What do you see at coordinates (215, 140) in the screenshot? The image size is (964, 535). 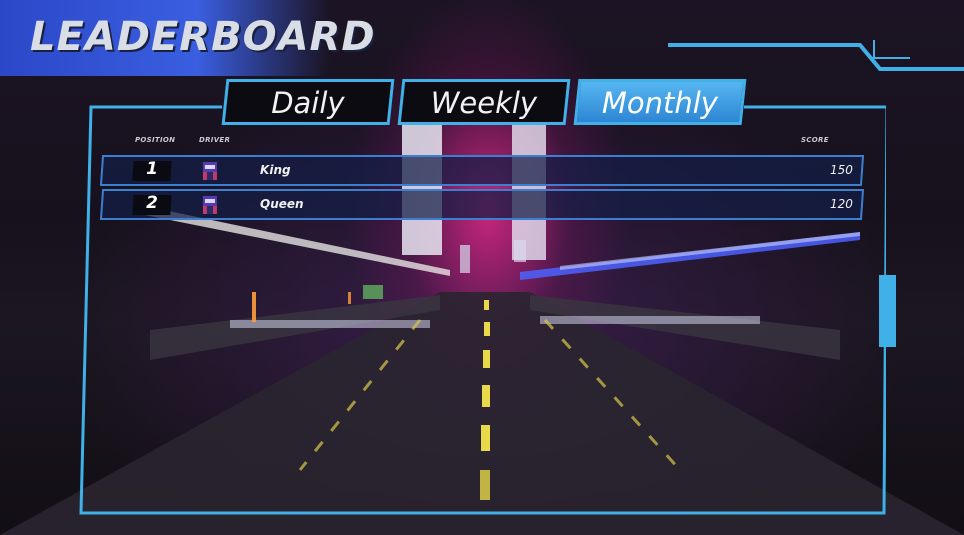 I see `column-header-driver: DRIVER` at bounding box center [215, 140].